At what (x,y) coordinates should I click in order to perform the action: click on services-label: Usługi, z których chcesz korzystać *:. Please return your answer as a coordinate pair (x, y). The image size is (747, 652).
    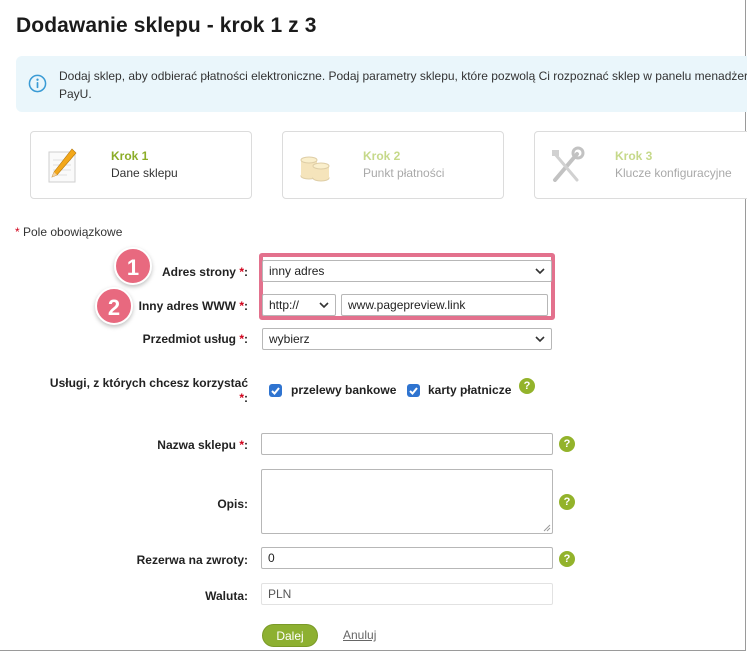
    Looking at the image, I should click on (148, 390).